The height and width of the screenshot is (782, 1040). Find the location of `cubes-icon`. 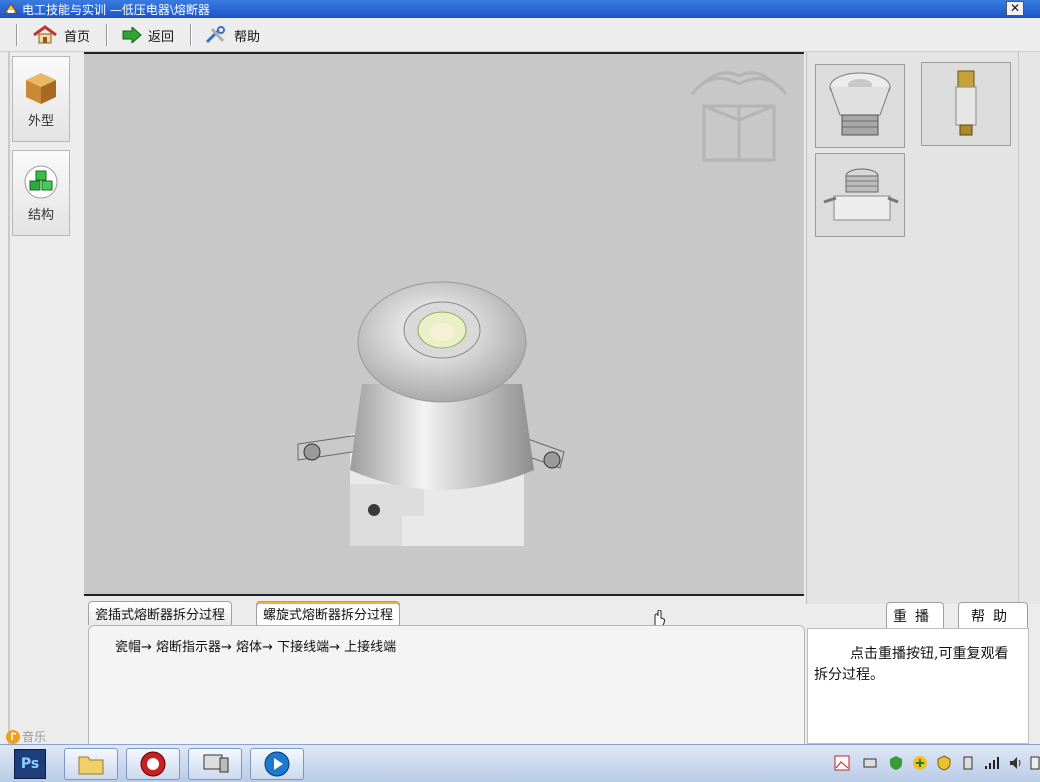

cubes-icon is located at coordinates (41, 181).